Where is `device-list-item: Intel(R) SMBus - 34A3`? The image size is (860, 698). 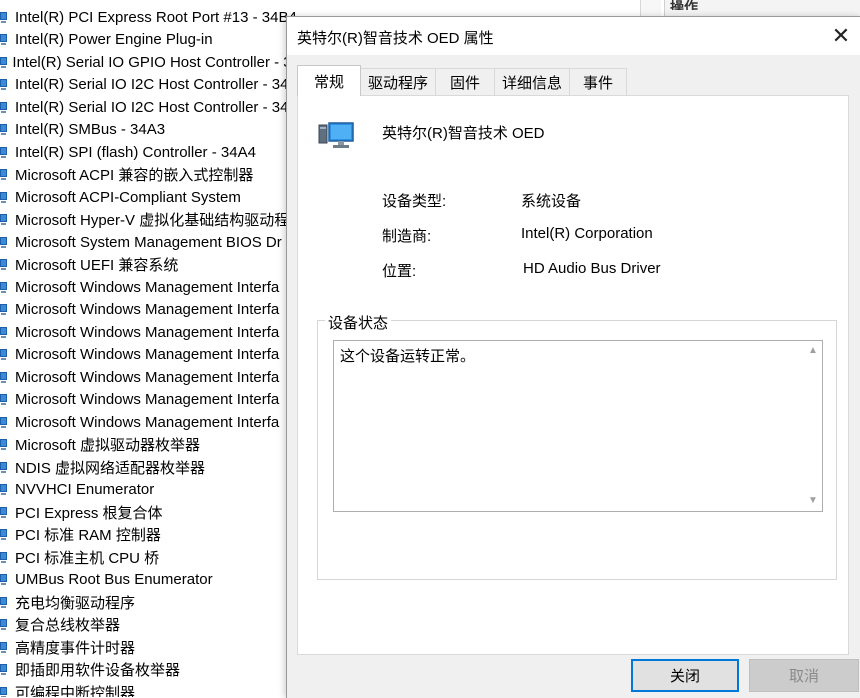
device-list-item: Intel(R) SMBus - 34A3 is located at coordinates (150, 130).